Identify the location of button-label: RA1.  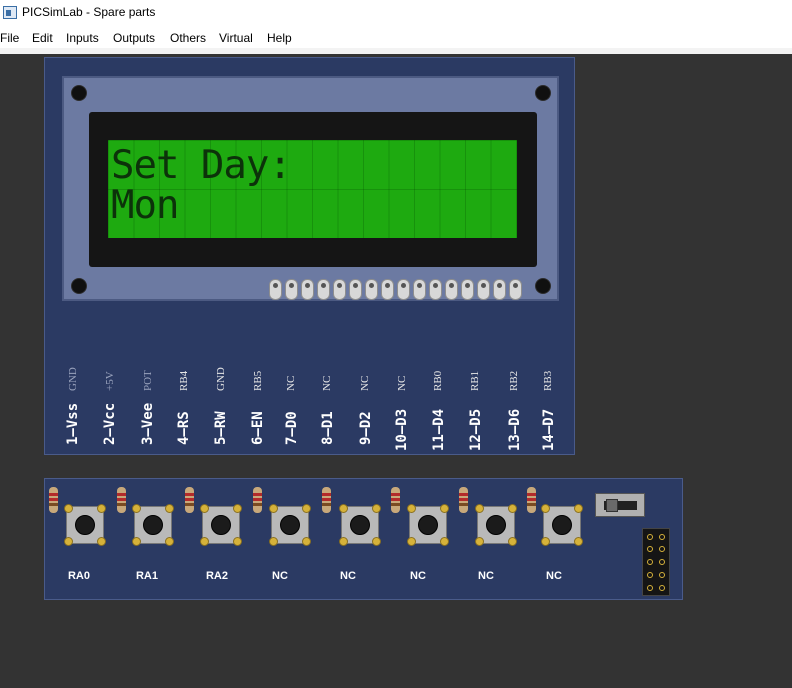
(146, 576).